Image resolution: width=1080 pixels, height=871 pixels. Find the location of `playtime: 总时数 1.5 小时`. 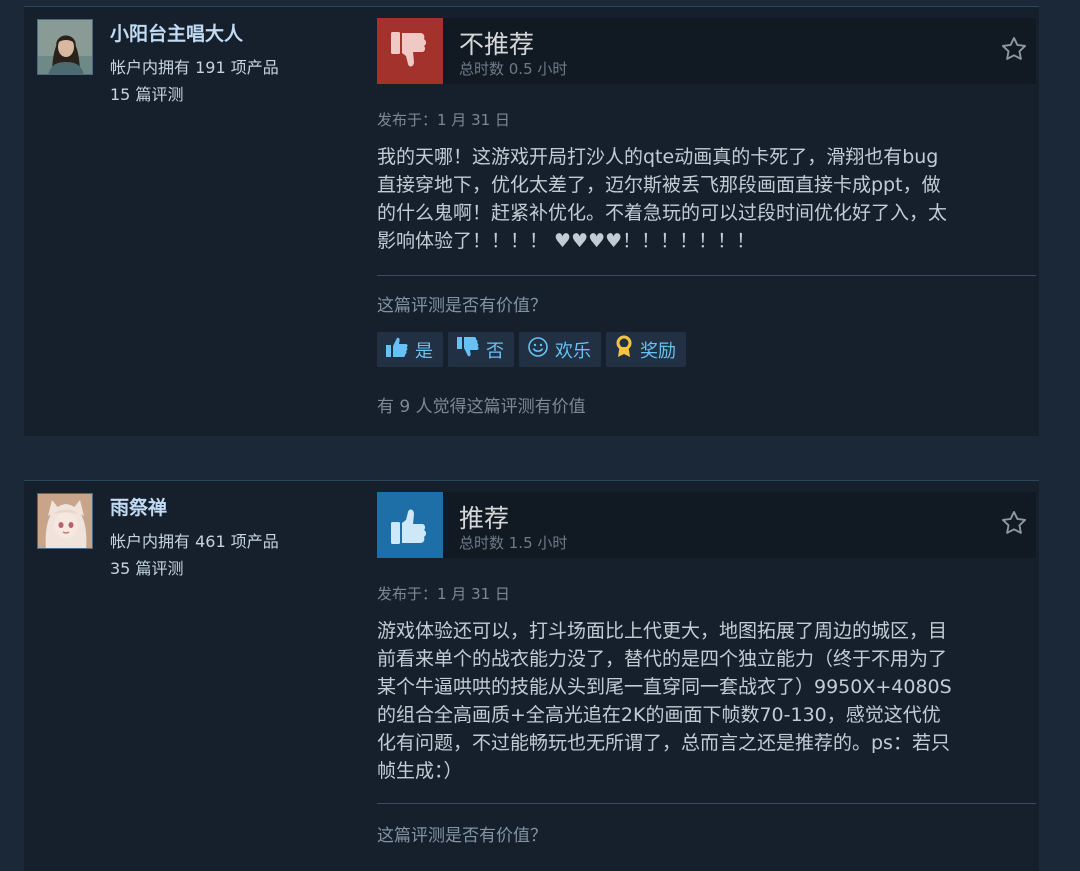

playtime: 总时数 1.5 小时 is located at coordinates (513, 543).